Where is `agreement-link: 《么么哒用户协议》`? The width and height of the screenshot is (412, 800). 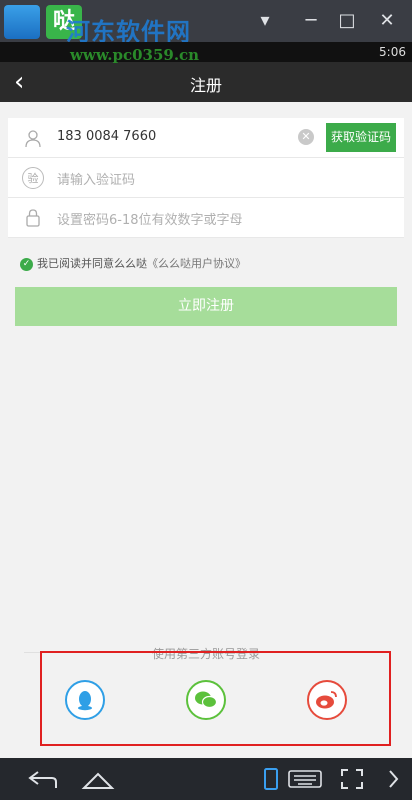 agreement-link: 《么么哒用户协议》 is located at coordinates (196, 263).